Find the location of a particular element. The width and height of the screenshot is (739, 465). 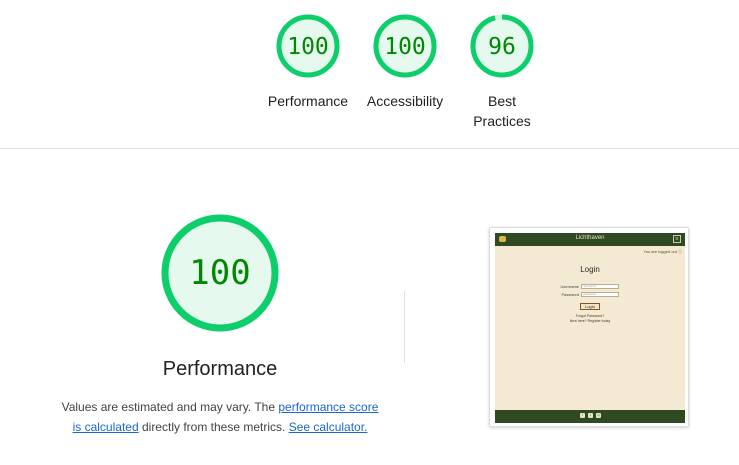

note-text: Values are estimated and may vary. The is located at coordinates (170, 407).